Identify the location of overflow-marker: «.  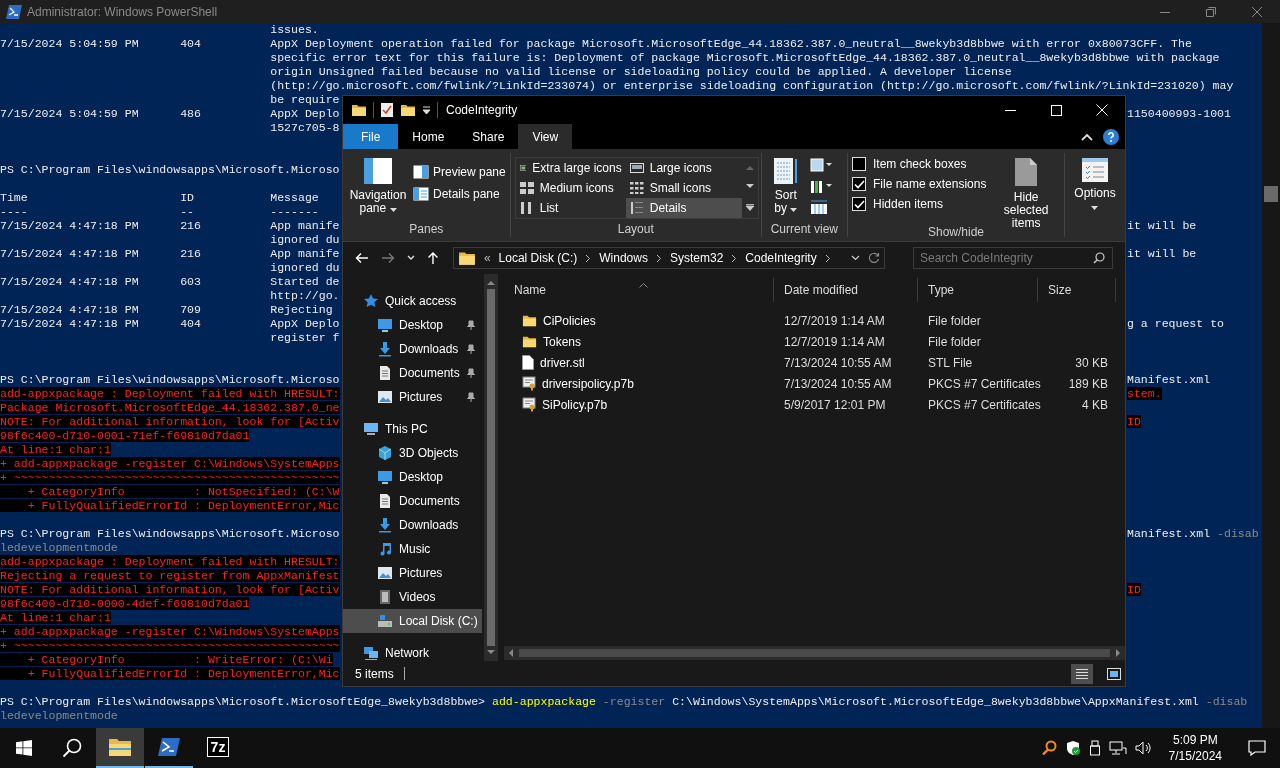
(487, 258).